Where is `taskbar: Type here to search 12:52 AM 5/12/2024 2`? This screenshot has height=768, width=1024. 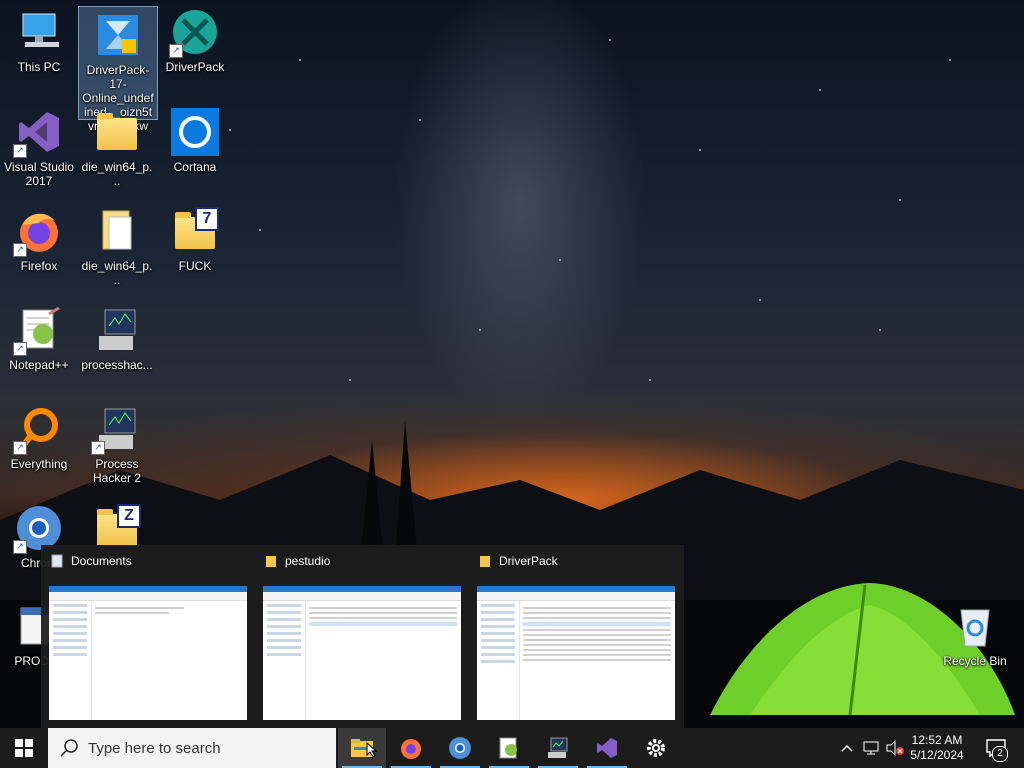 taskbar: Type here to search 12:52 AM 5/12/2024 2 is located at coordinates (512, 748).